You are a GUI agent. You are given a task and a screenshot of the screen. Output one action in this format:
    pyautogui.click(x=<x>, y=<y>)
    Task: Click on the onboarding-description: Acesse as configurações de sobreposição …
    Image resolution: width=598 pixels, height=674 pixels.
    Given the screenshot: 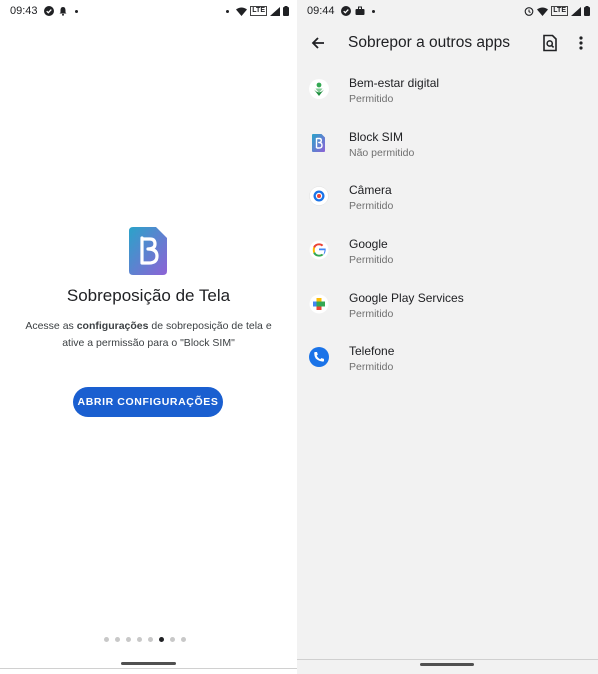 What is the action you would take?
    pyautogui.click(x=148, y=335)
    